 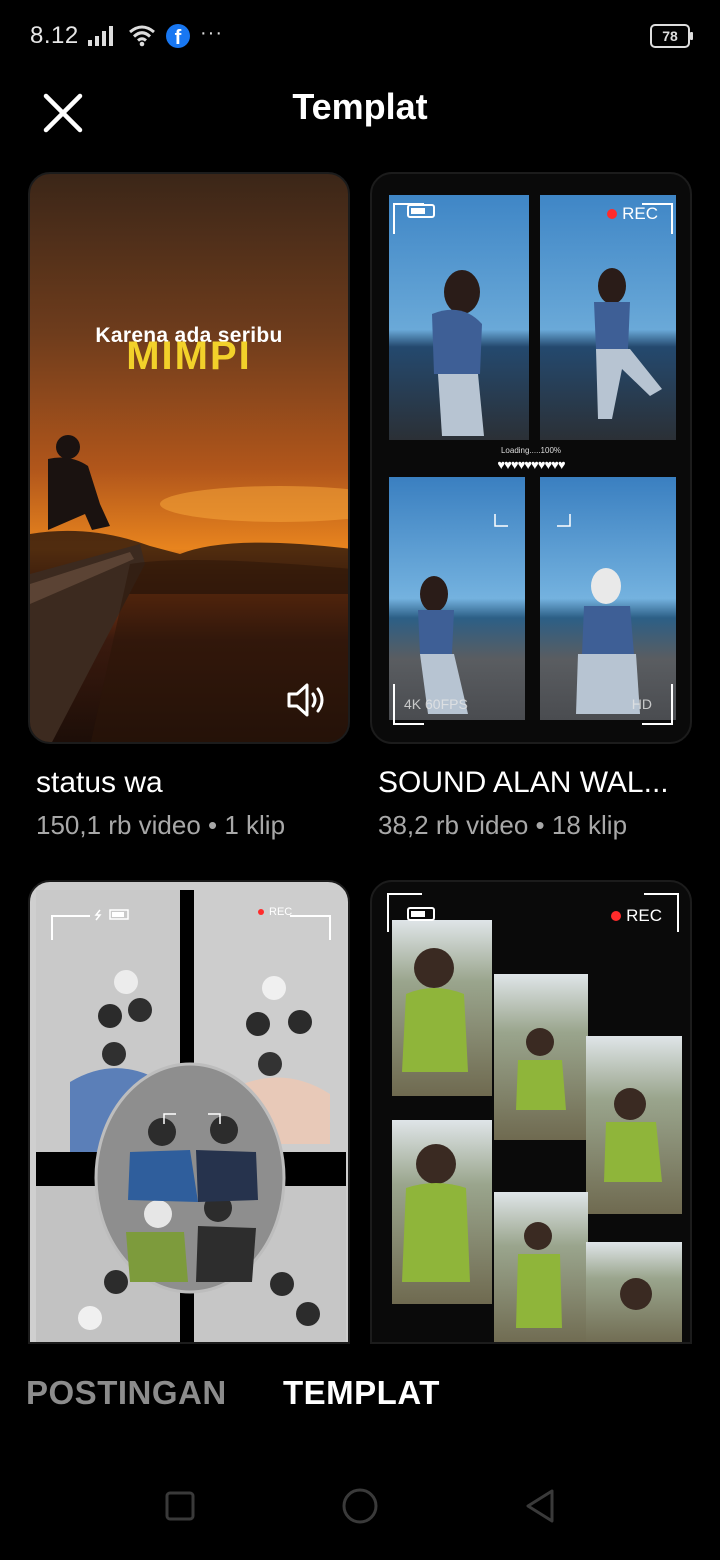 What do you see at coordinates (189, 588) in the screenshot?
I see `sunset-image` at bounding box center [189, 588].